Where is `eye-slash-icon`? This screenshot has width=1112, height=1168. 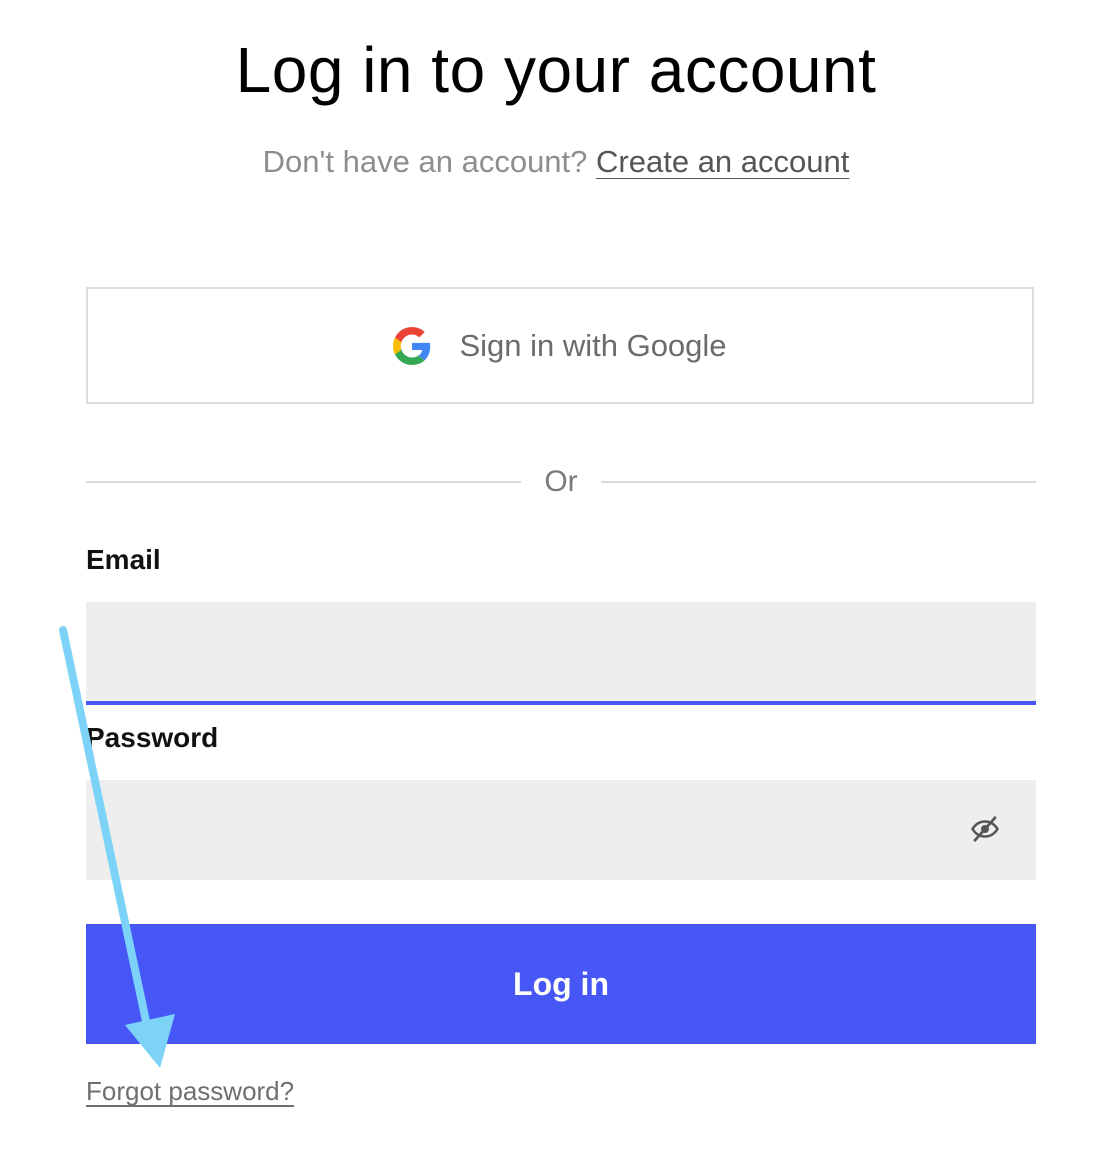
eye-slash-icon is located at coordinates (985, 829).